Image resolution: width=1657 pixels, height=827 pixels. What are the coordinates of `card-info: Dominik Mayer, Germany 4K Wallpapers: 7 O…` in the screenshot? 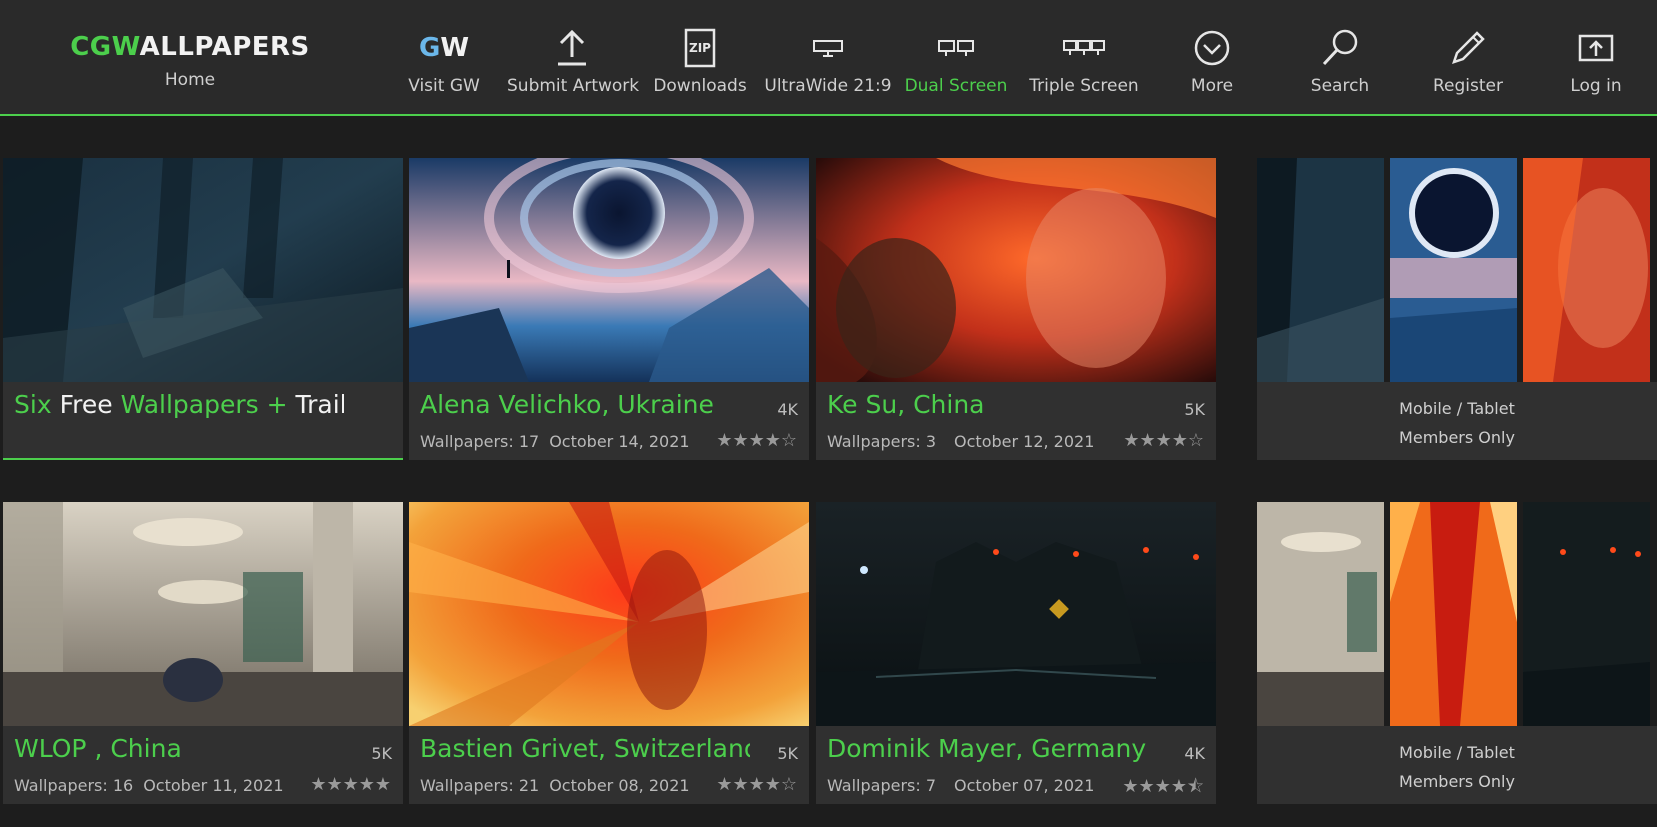 It's located at (1016, 765).